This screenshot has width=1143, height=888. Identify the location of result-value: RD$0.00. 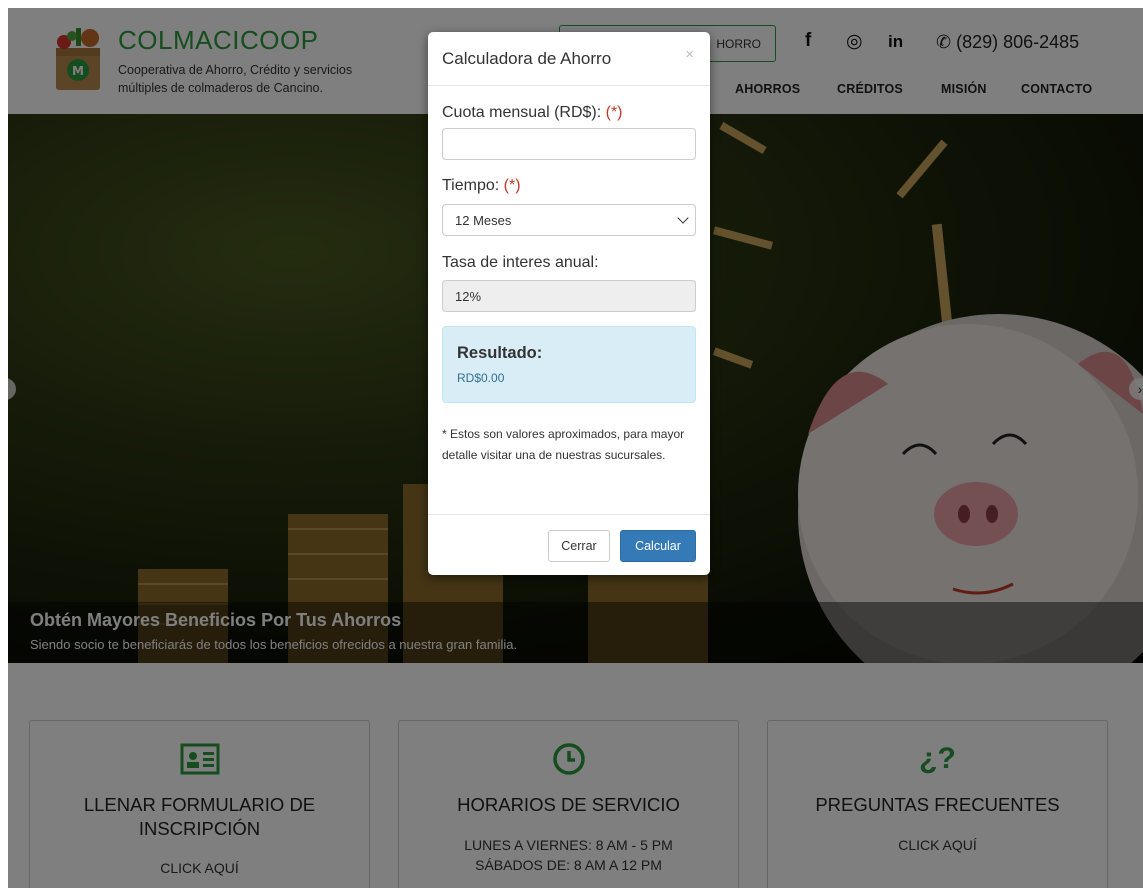
(481, 378).